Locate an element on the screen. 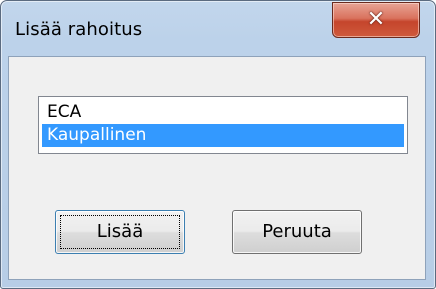  list-item-kaupallinen: Kaupallinen is located at coordinates (223, 135).